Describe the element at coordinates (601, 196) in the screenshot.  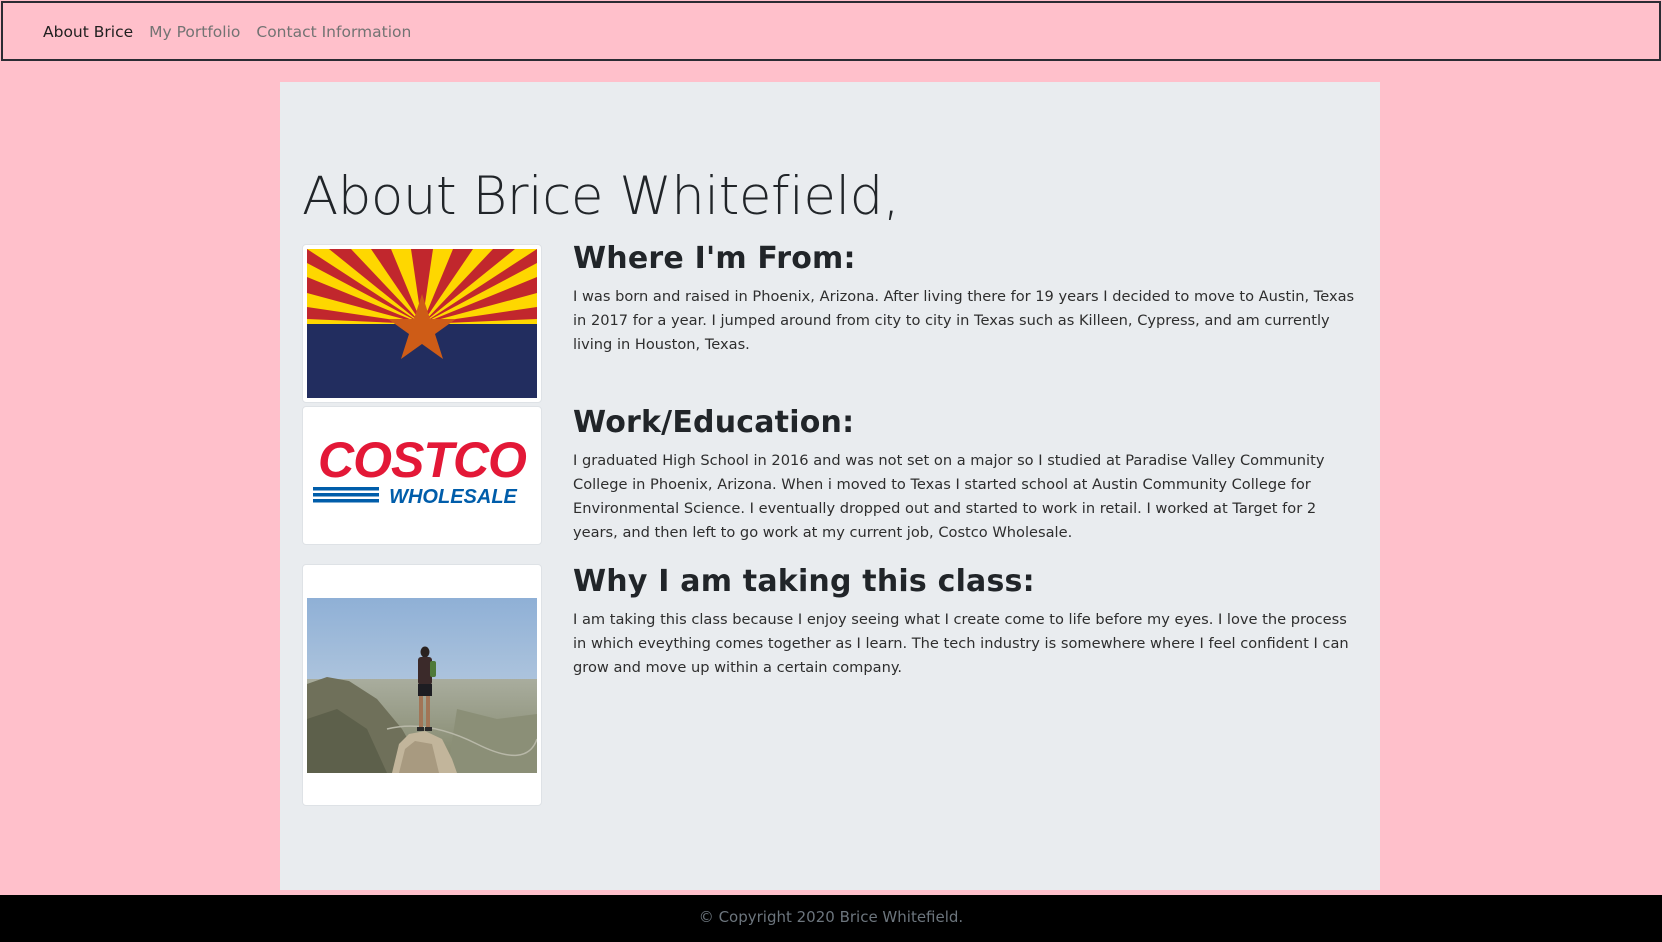
I see `page-title: About Brice Whitefield,` at that location.